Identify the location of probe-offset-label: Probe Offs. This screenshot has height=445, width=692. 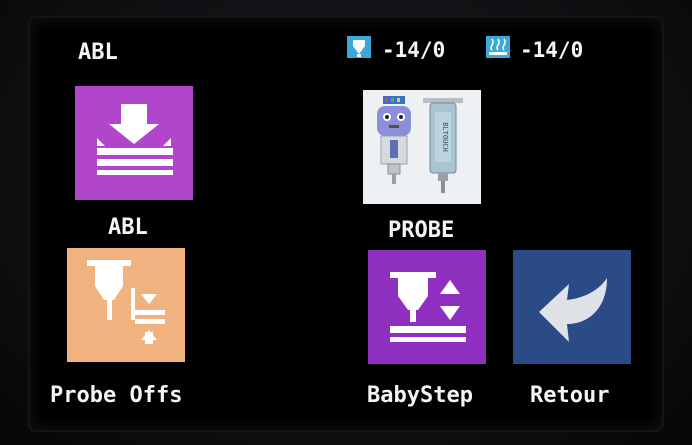
(116, 395).